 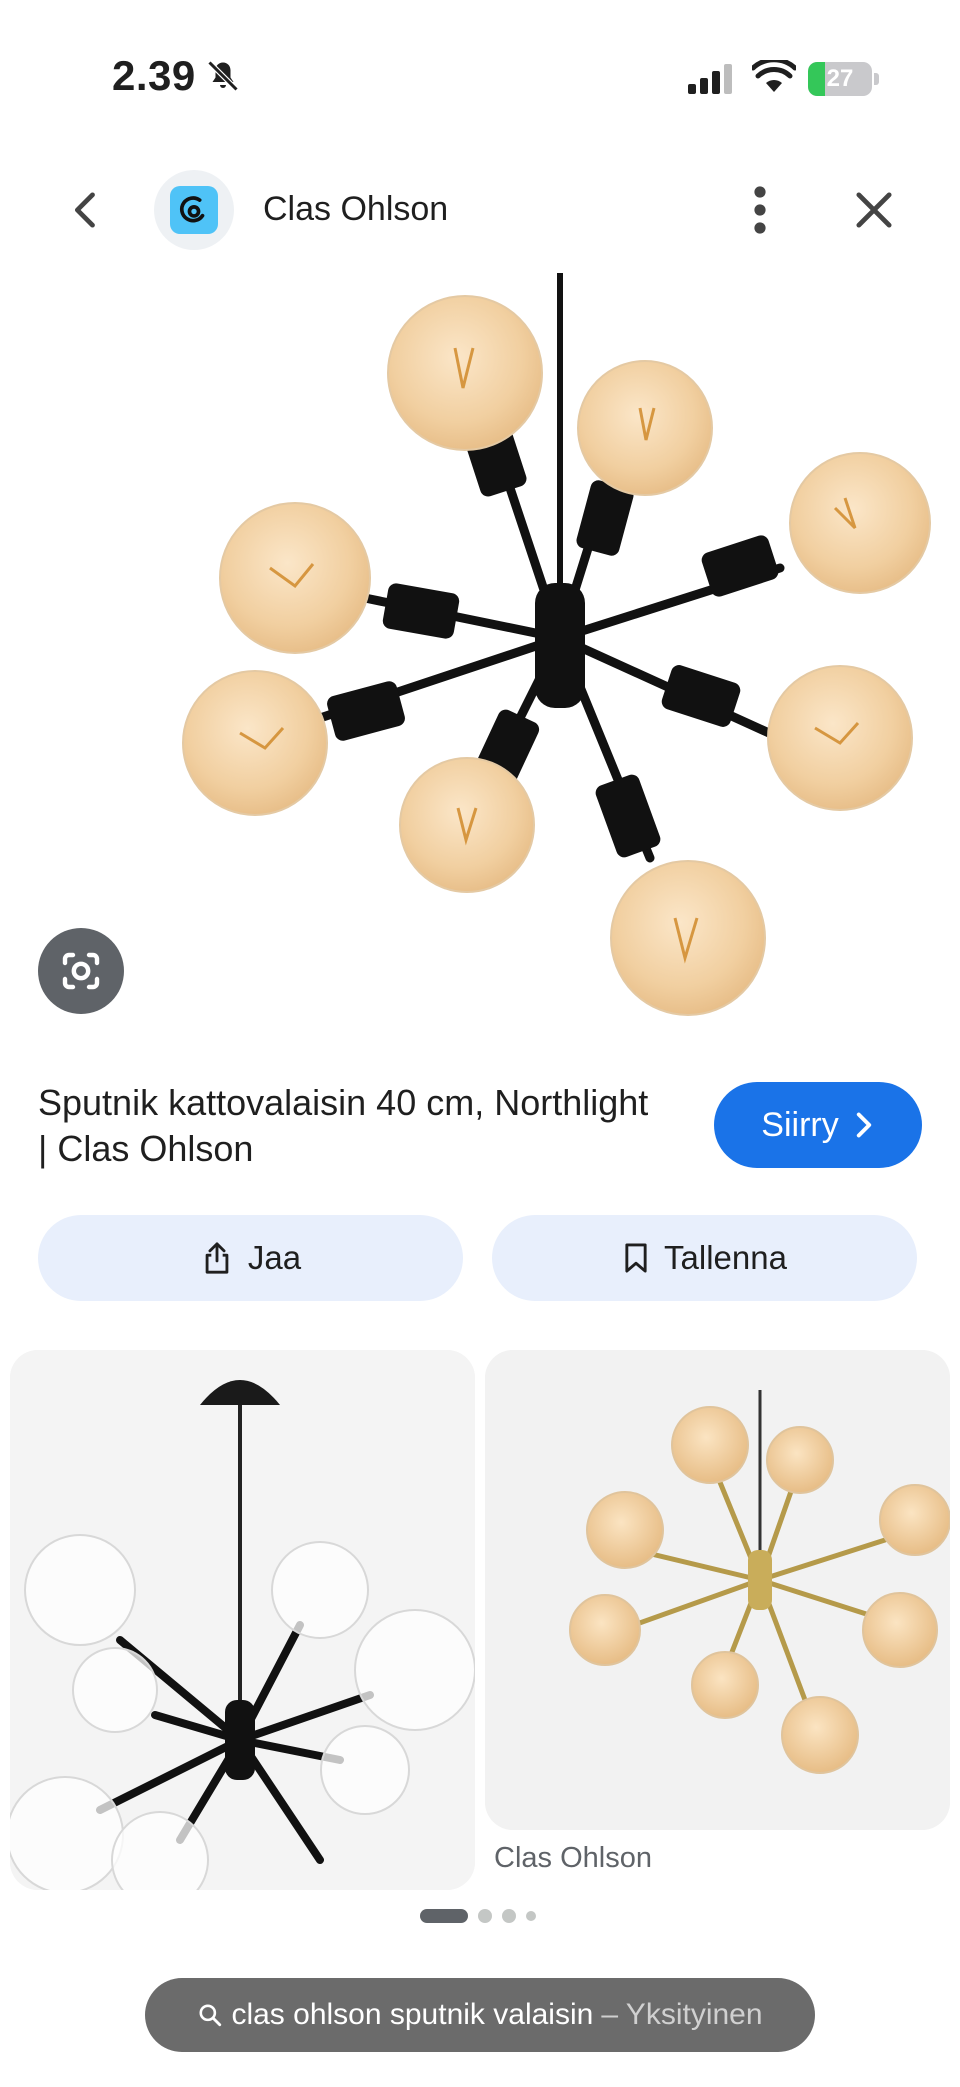 I want to click on share-label: Jaa, so click(x=274, y=1257).